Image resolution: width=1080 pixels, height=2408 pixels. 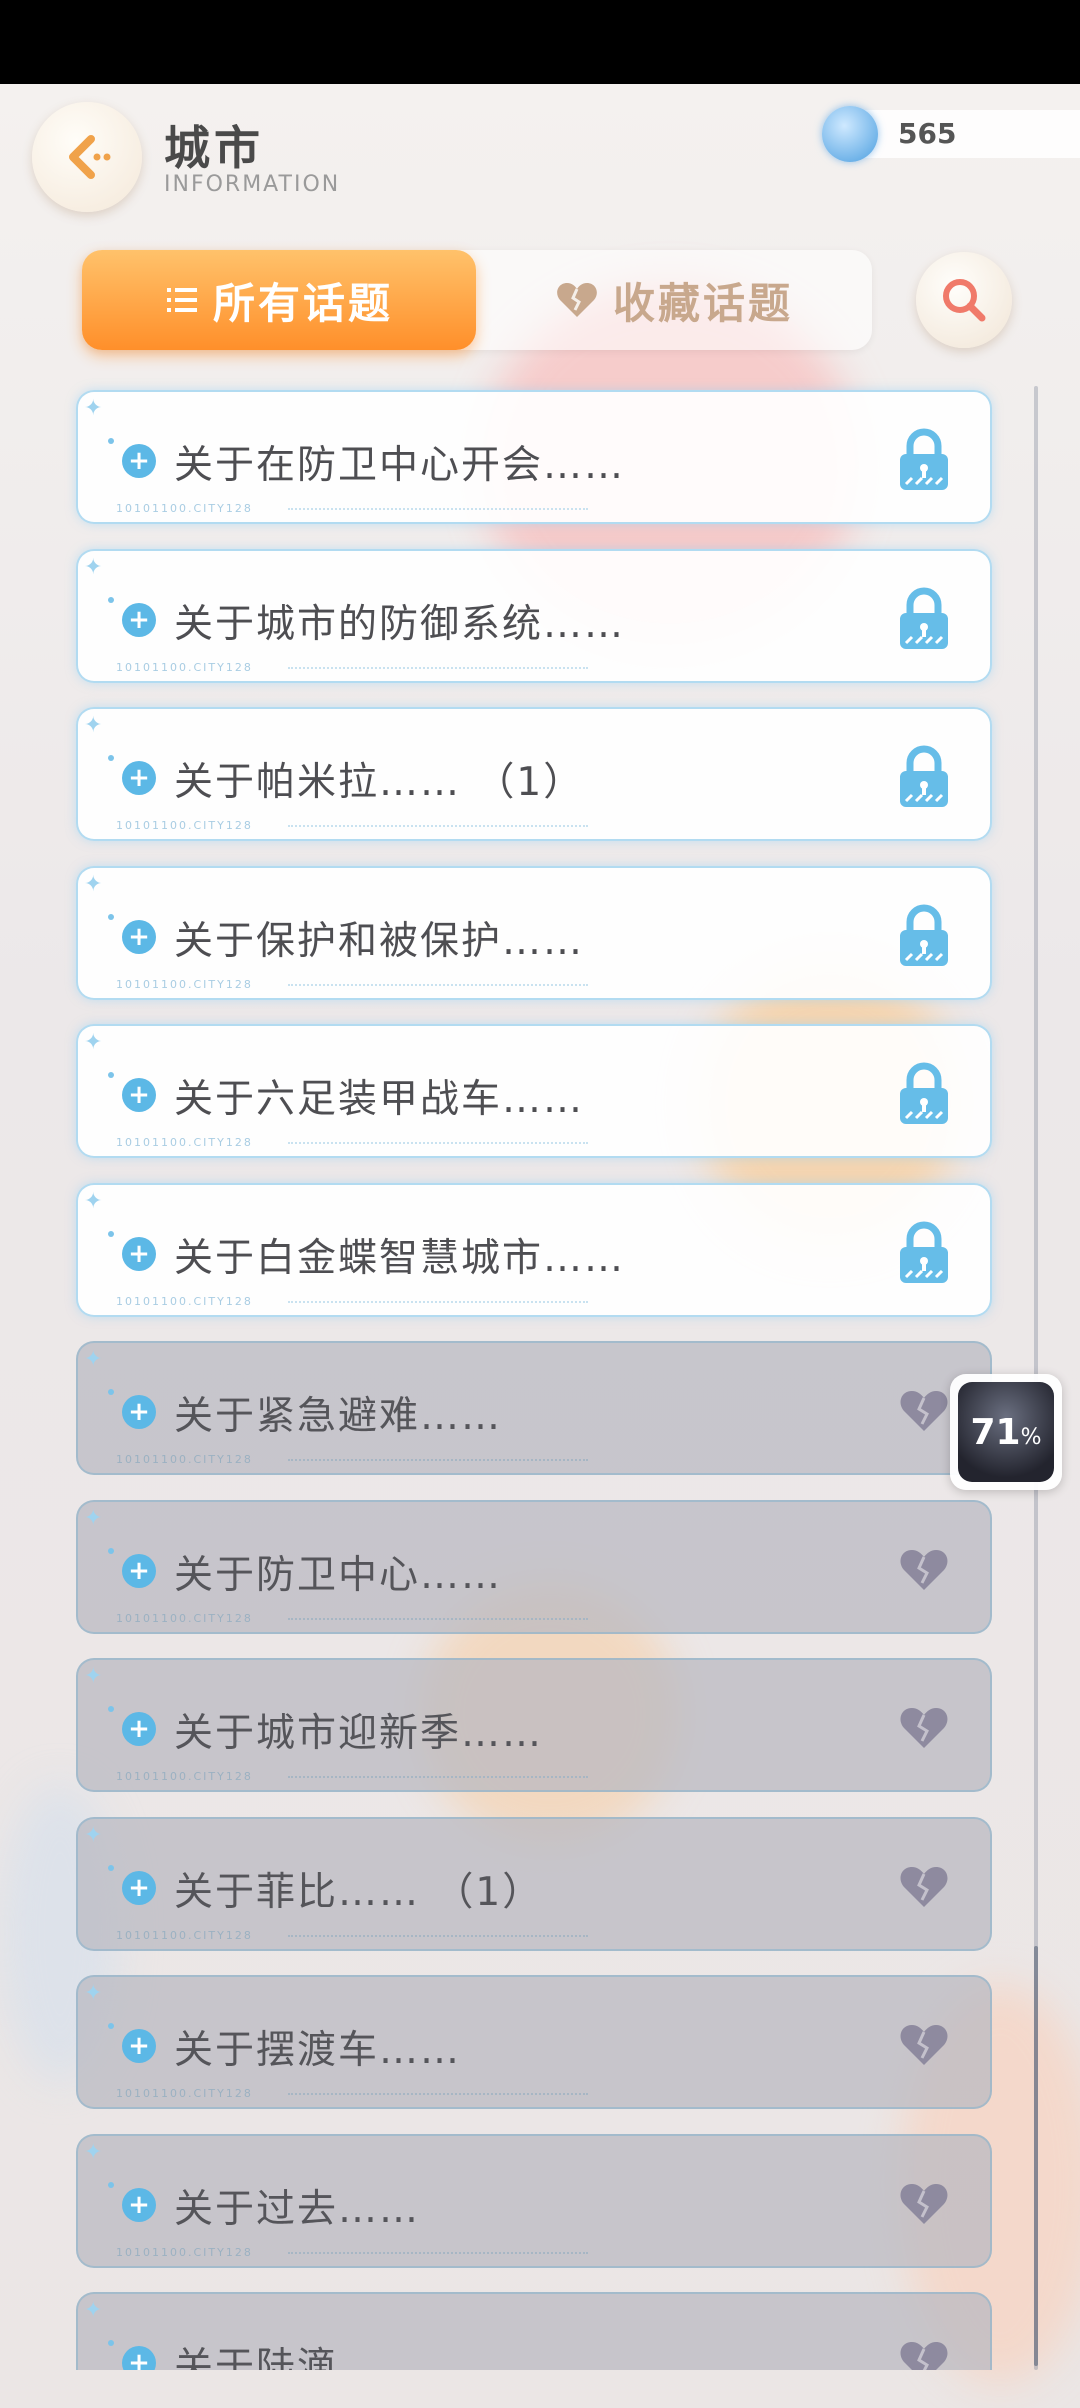 I want to click on floating-progress-widget: 71%, so click(x=1006, y=1432).